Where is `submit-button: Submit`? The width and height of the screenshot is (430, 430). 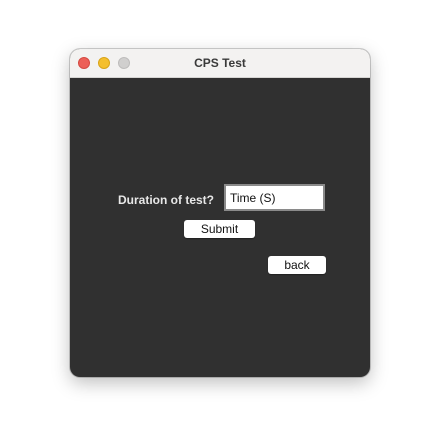
submit-button: Submit is located at coordinates (219, 229).